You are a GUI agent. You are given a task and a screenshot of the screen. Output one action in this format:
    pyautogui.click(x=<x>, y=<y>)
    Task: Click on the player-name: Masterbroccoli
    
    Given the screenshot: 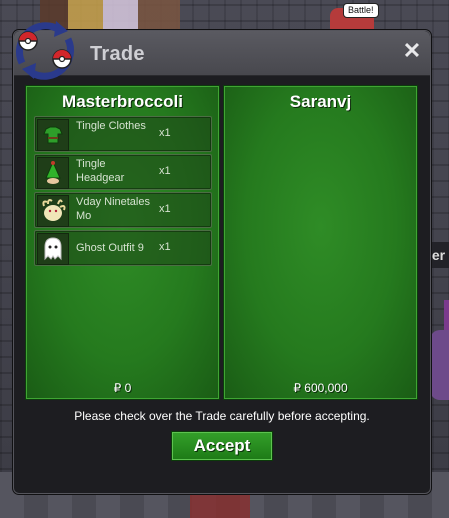 What is the action you would take?
    pyautogui.click(x=122, y=101)
    